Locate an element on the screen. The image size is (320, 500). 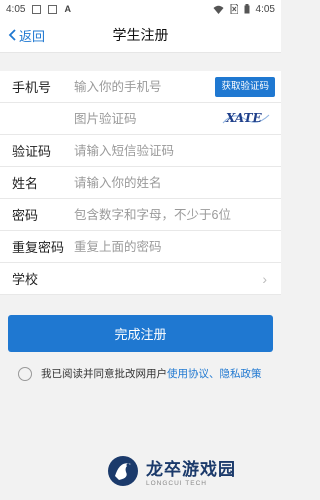
name-row: 姓名 is located at coordinates (140, 183).